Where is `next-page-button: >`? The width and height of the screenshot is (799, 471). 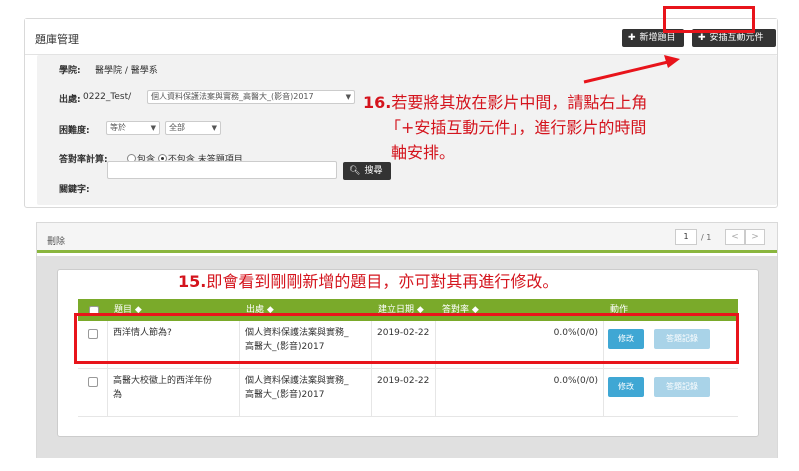 next-page-button: > is located at coordinates (755, 237).